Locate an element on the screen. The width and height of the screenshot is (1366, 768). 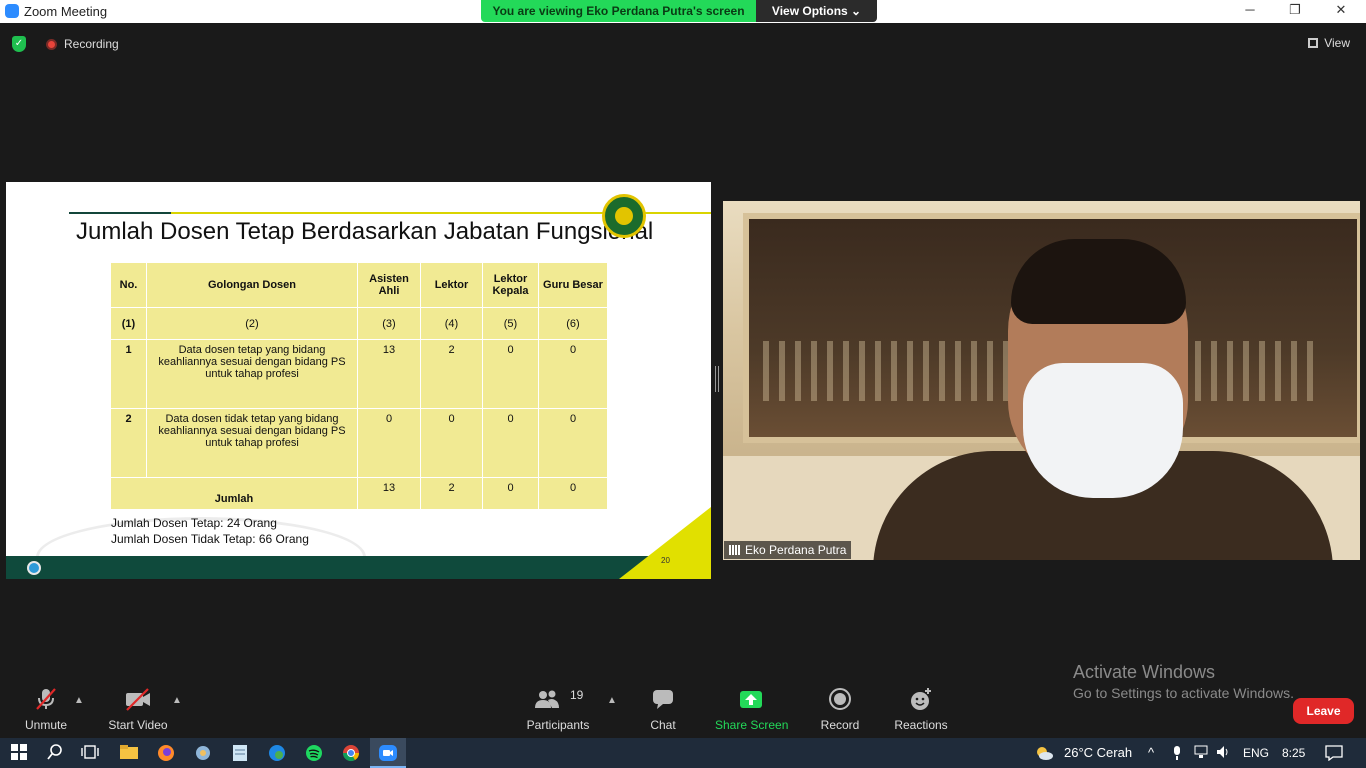
language-indicator: ENG is located at coordinates (1256, 753).